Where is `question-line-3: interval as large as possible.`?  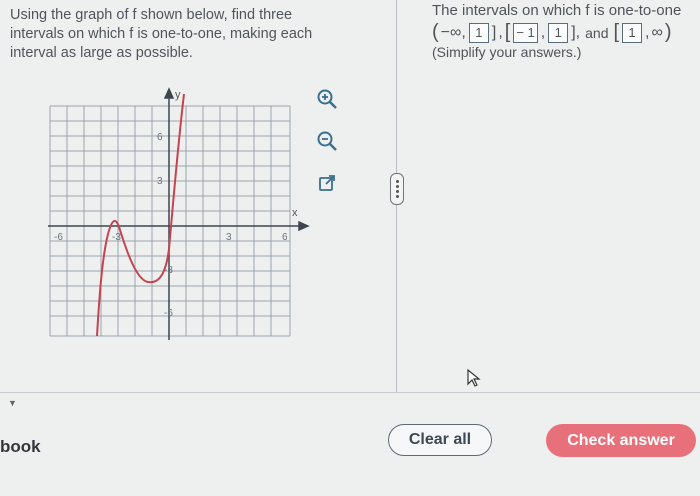
question-line-3: interval as large as possible. is located at coordinates (101, 53).